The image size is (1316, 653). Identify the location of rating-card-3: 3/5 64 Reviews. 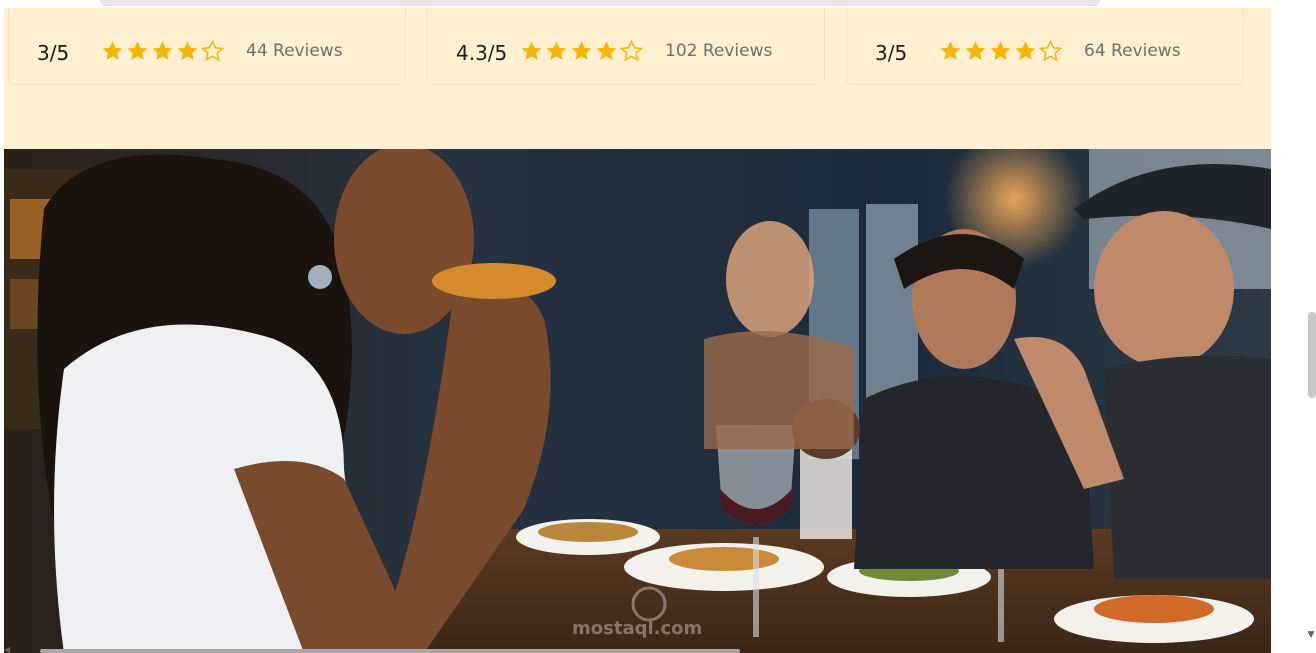
(1045, 46).